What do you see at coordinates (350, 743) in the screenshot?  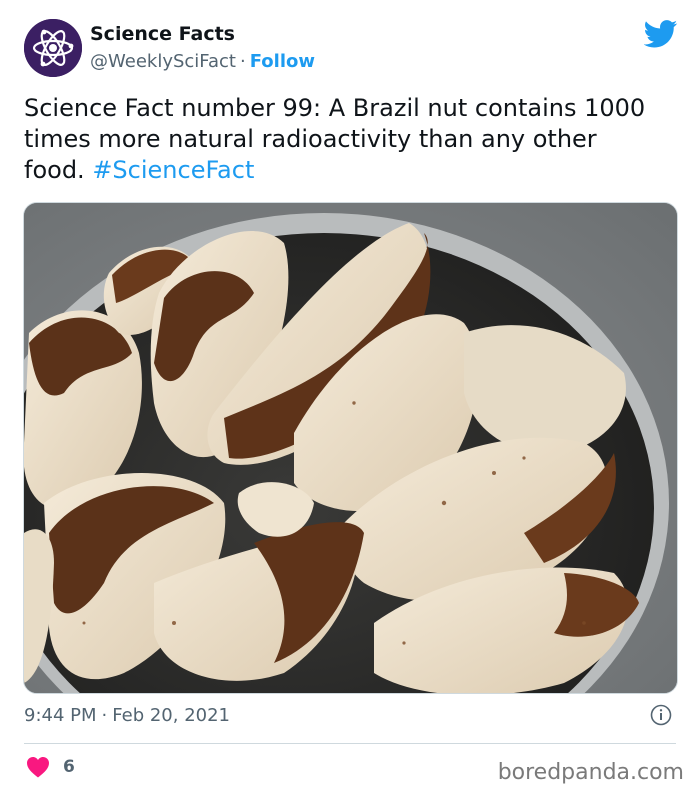 I see `divider` at bounding box center [350, 743].